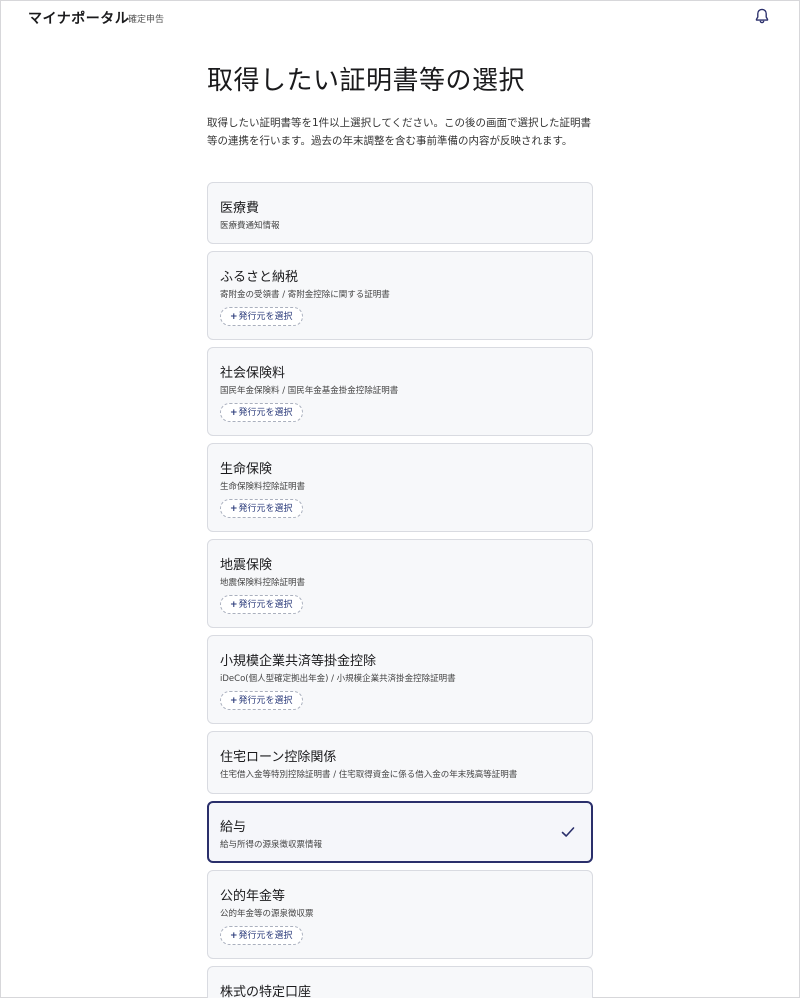 The image size is (800, 1000). Describe the element at coordinates (369, 775) in the screenshot. I see `card-subtitle: 住宅借入金等特別控除証明書 / 住宅取得資金に係る借入金の年末残高等証明書` at that location.